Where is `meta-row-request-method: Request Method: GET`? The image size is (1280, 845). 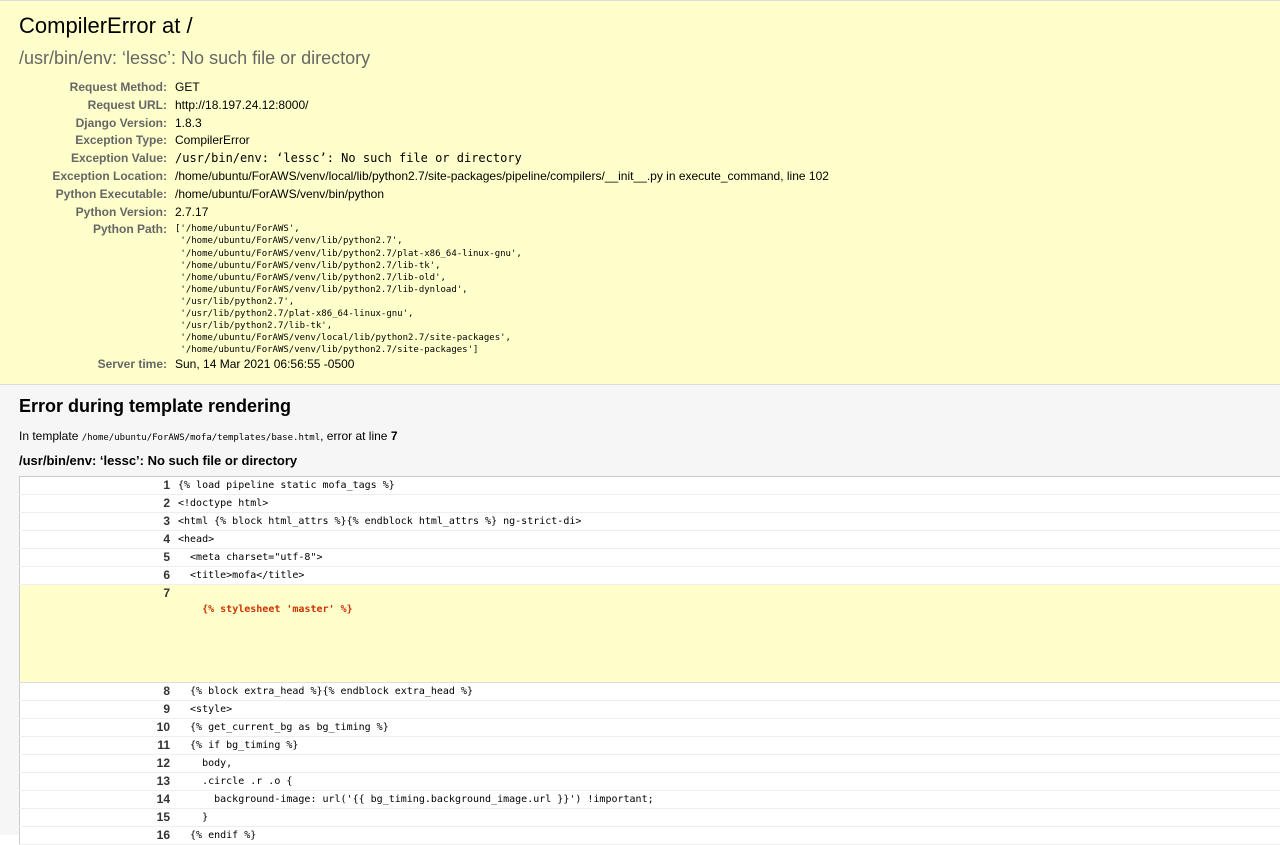
meta-row-request-method: Request Method: GET is located at coordinates (424, 88).